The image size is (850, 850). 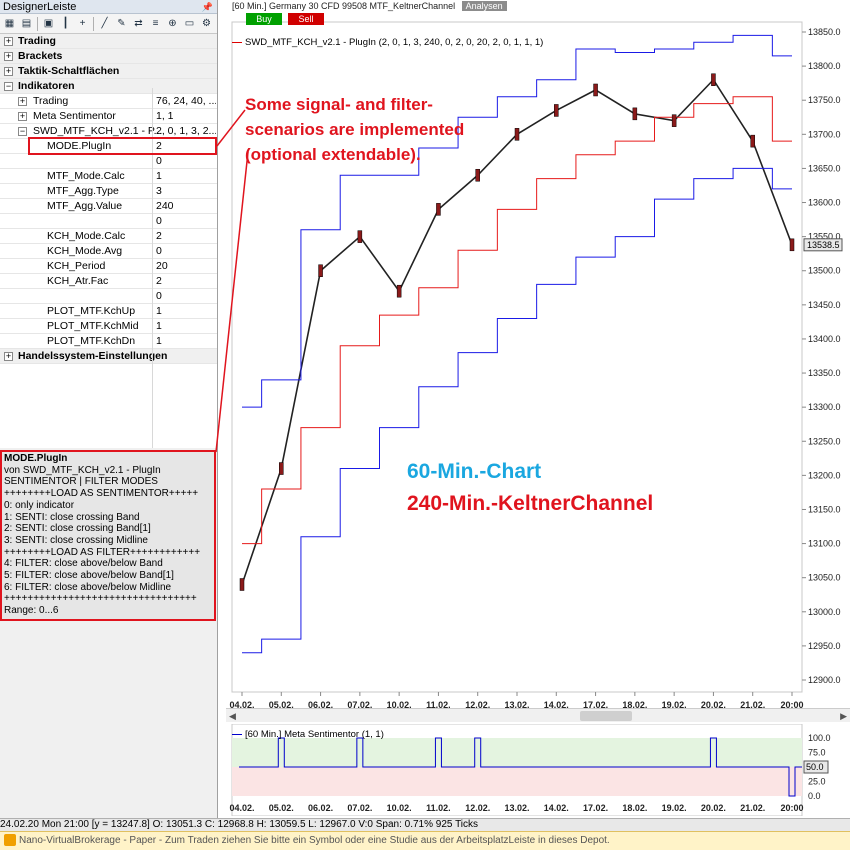 I want to click on x-tick-label: 21.02., so click(x=752, y=808).